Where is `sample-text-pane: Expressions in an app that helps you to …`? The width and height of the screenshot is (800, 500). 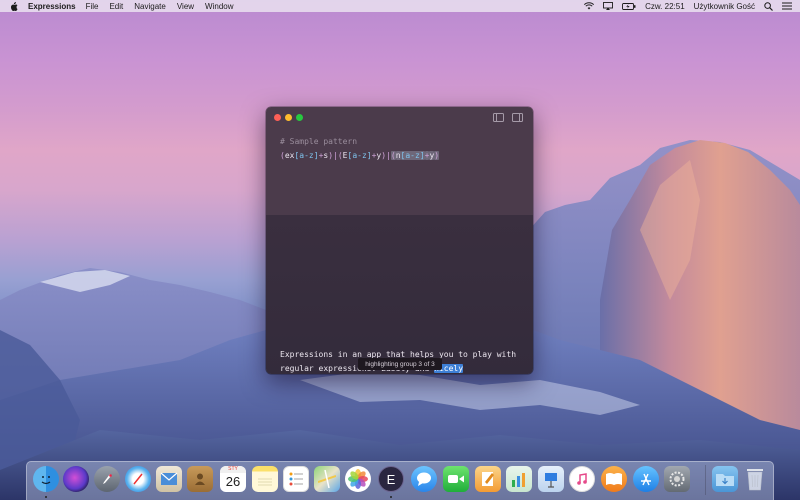 sample-text-pane: Expressions in an app that helps you to … is located at coordinates (399, 294).